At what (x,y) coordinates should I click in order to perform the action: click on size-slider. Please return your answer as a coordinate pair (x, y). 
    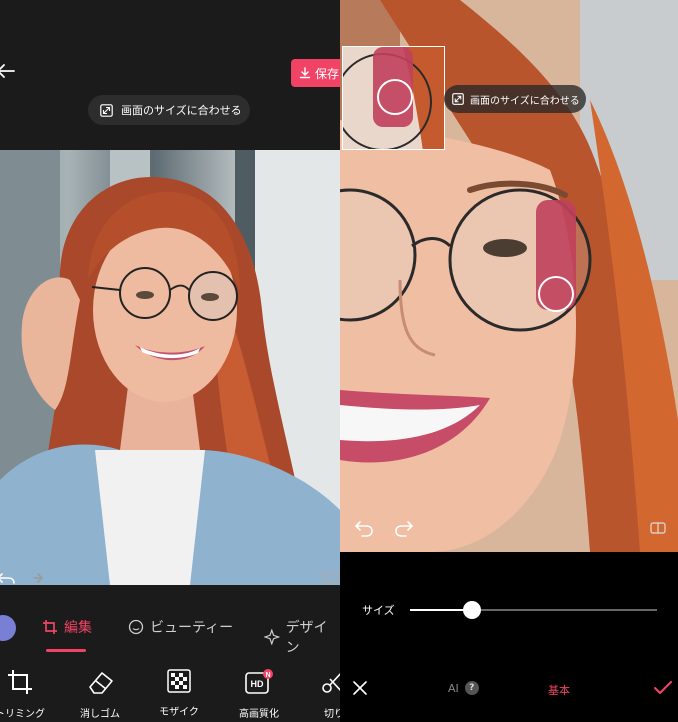
    Looking at the image, I should click on (533, 610).